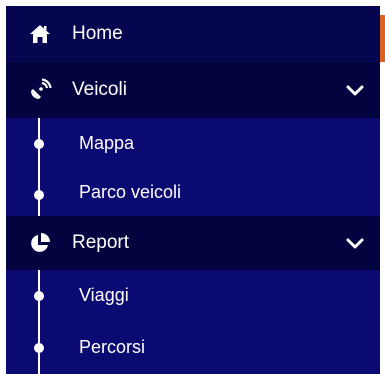 This screenshot has width=385, height=374. I want to click on sidebar-item-percorsi: Percorsi, so click(193, 347).